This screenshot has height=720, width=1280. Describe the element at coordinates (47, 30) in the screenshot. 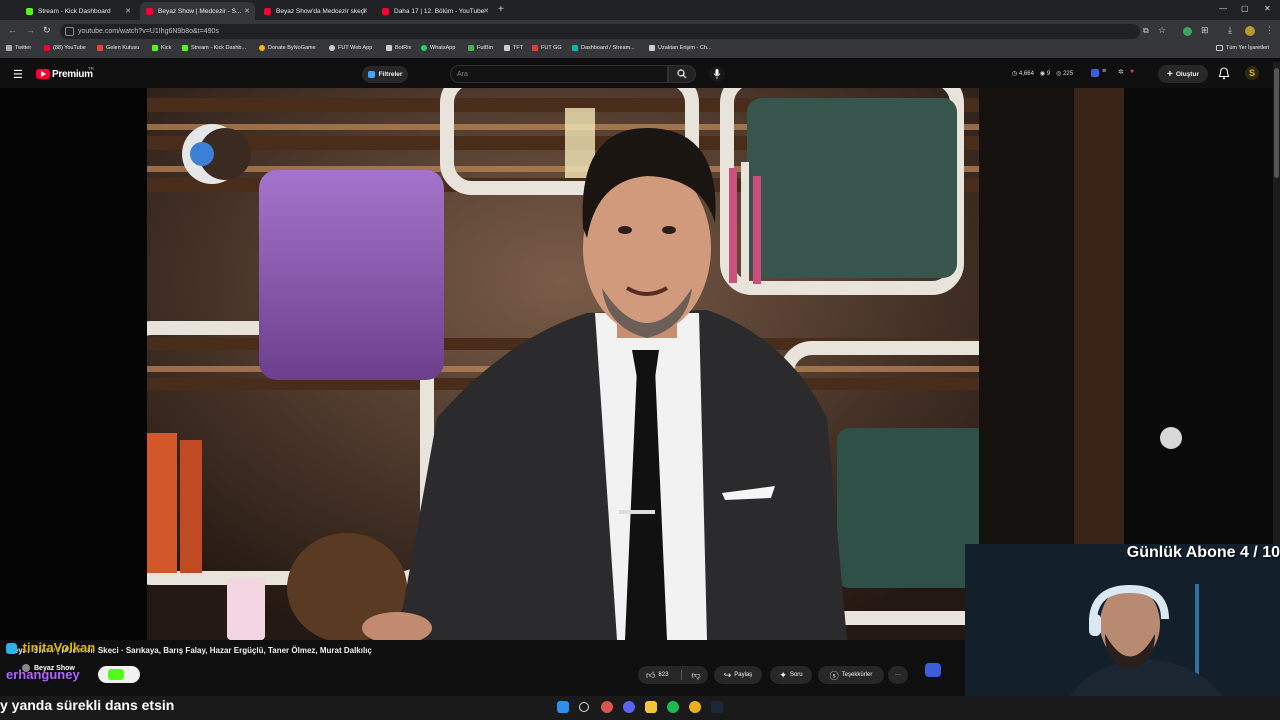

I see `reload-icon: ↻` at that location.